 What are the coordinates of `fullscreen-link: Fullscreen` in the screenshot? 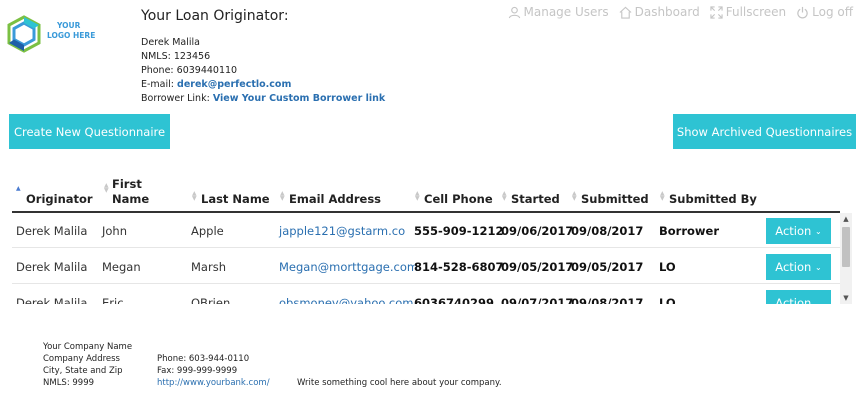 It's located at (748, 12).